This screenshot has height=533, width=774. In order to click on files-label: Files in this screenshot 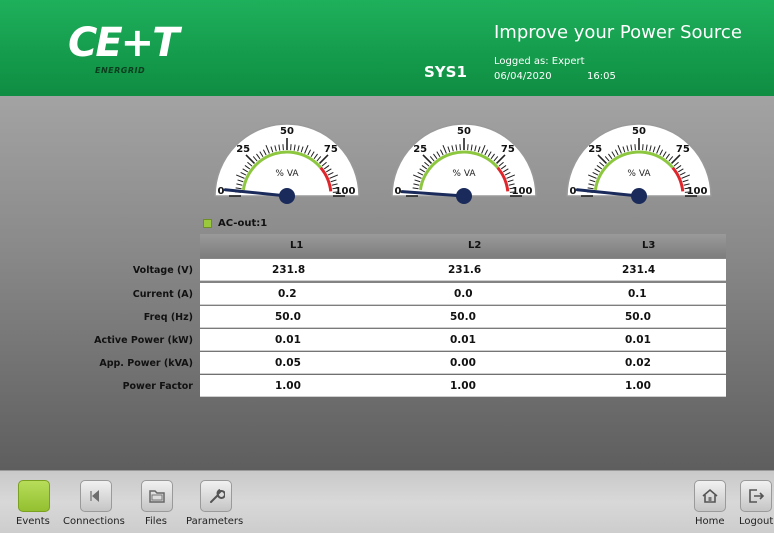, I will do `click(156, 521)`.